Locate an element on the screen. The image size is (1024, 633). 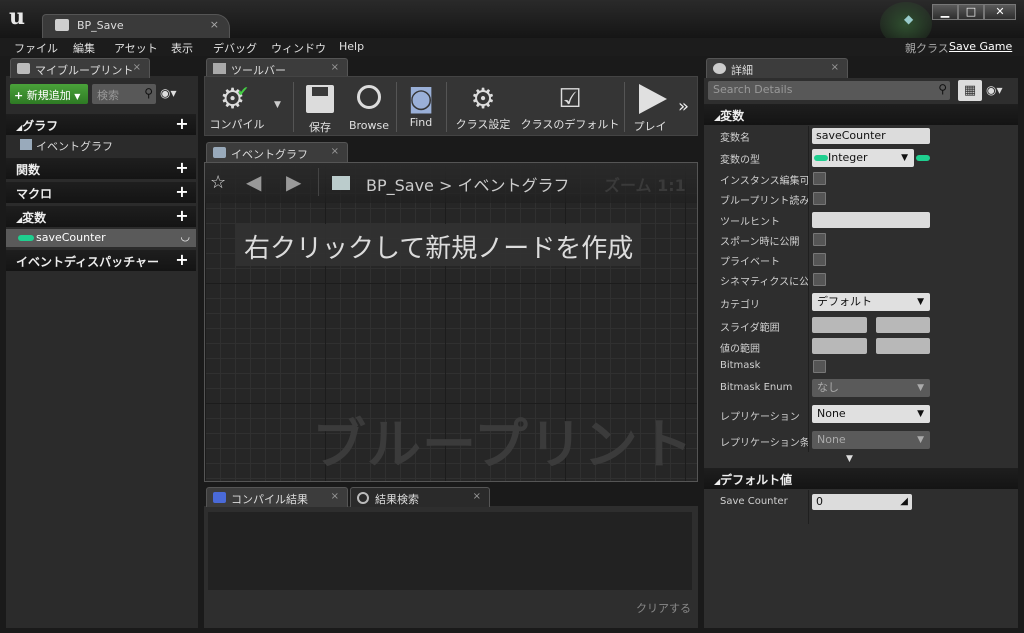
expose-spawn-checkbox is located at coordinates (819, 239).